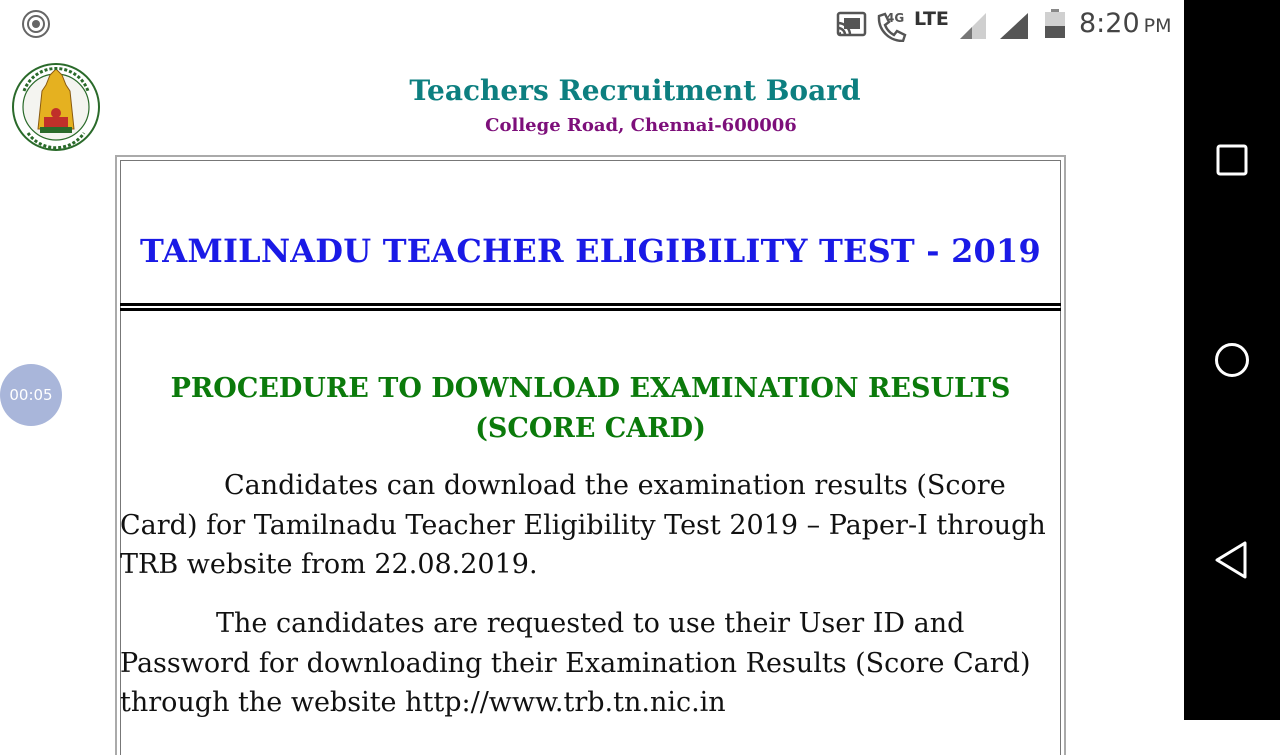  What do you see at coordinates (635, 90) in the screenshot?
I see `org-title: Teachers Recruitment Board` at bounding box center [635, 90].